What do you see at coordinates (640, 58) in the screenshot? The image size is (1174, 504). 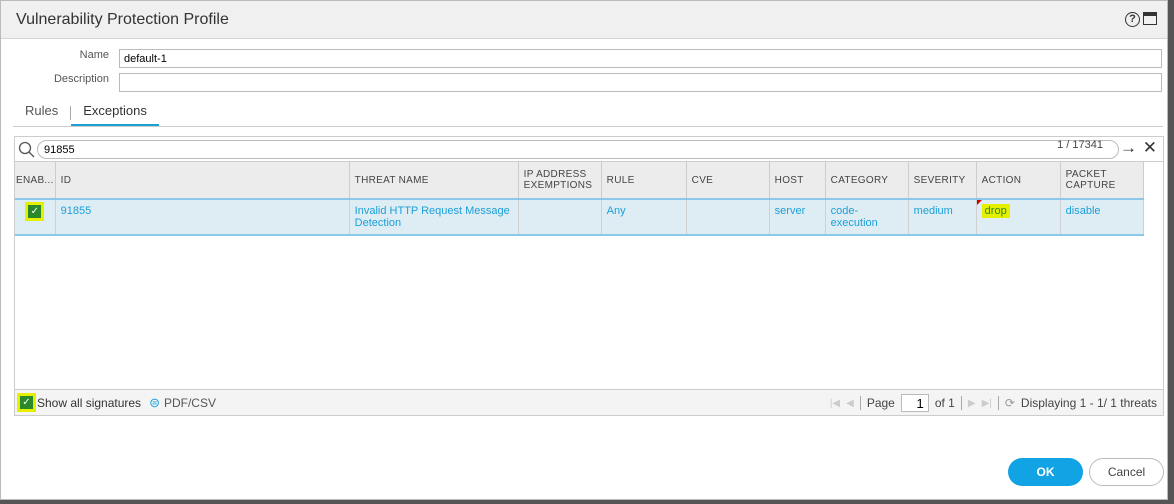 I see `name-input` at bounding box center [640, 58].